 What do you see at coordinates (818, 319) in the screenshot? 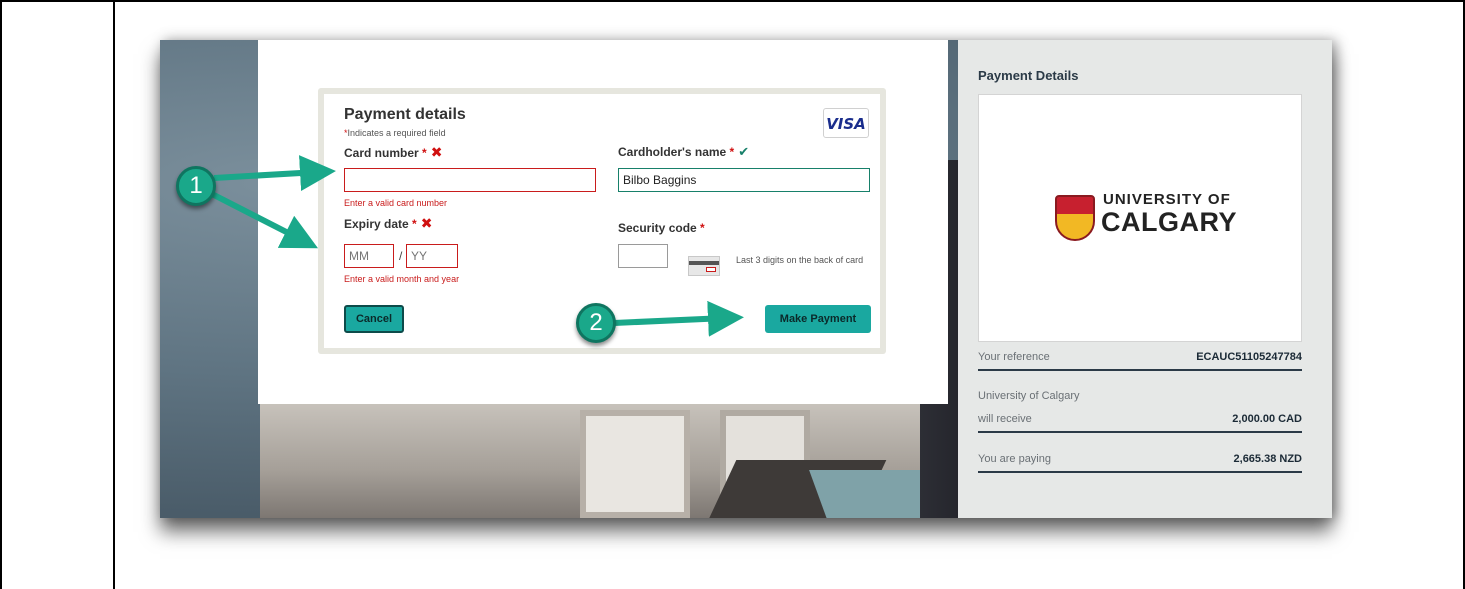
I see `make-payment-button: Make Payment` at bounding box center [818, 319].